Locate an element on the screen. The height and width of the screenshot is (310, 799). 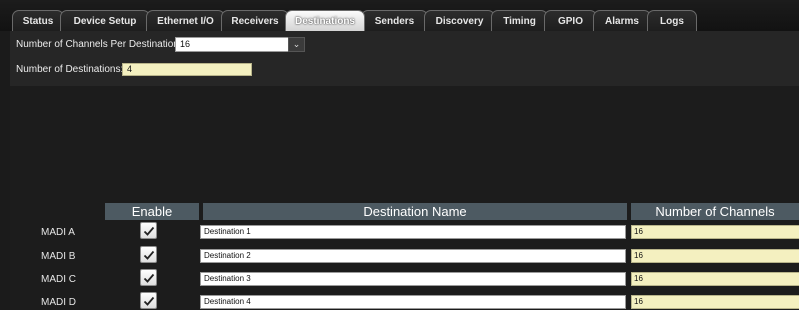
tab-alarms: Alarms is located at coordinates (622, 20).